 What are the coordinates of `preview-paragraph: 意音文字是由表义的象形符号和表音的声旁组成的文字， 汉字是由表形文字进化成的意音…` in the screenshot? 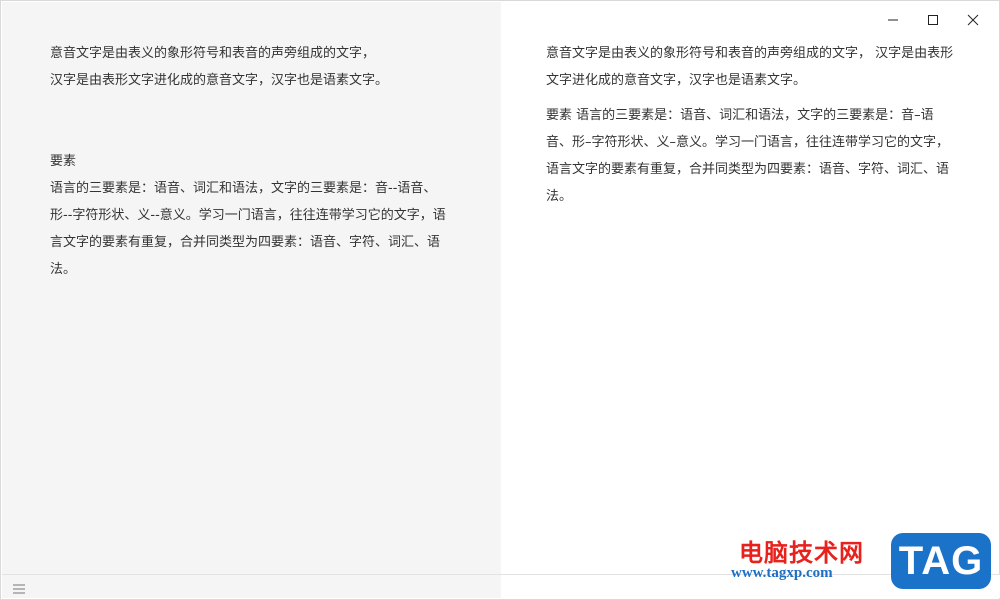 It's located at (750, 67).